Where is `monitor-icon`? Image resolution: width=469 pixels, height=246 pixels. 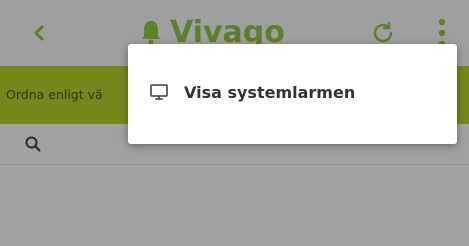
monitor-icon is located at coordinates (159, 92).